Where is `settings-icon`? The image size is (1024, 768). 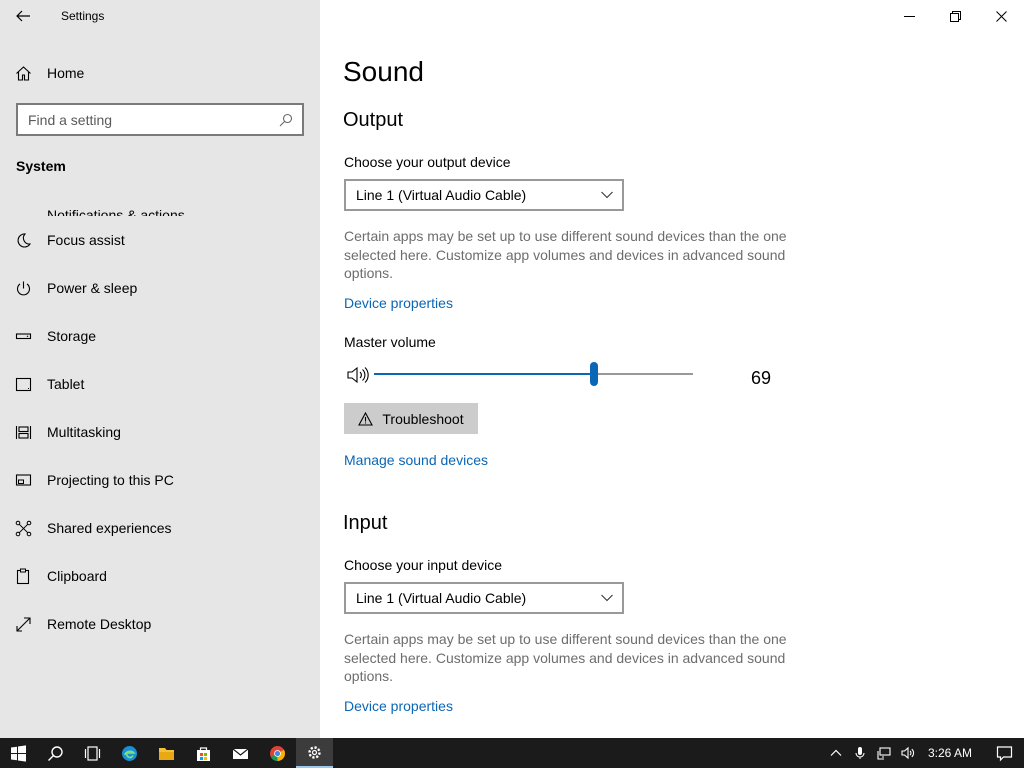 settings-icon is located at coordinates (314, 752).